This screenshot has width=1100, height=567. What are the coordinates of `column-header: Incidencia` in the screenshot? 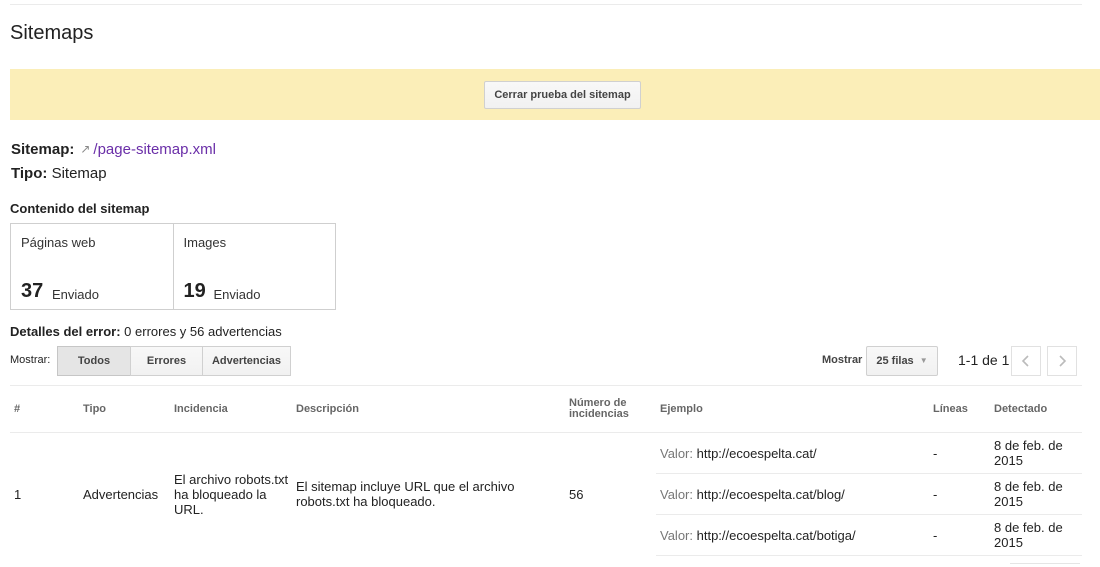 It's located at (231, 409).